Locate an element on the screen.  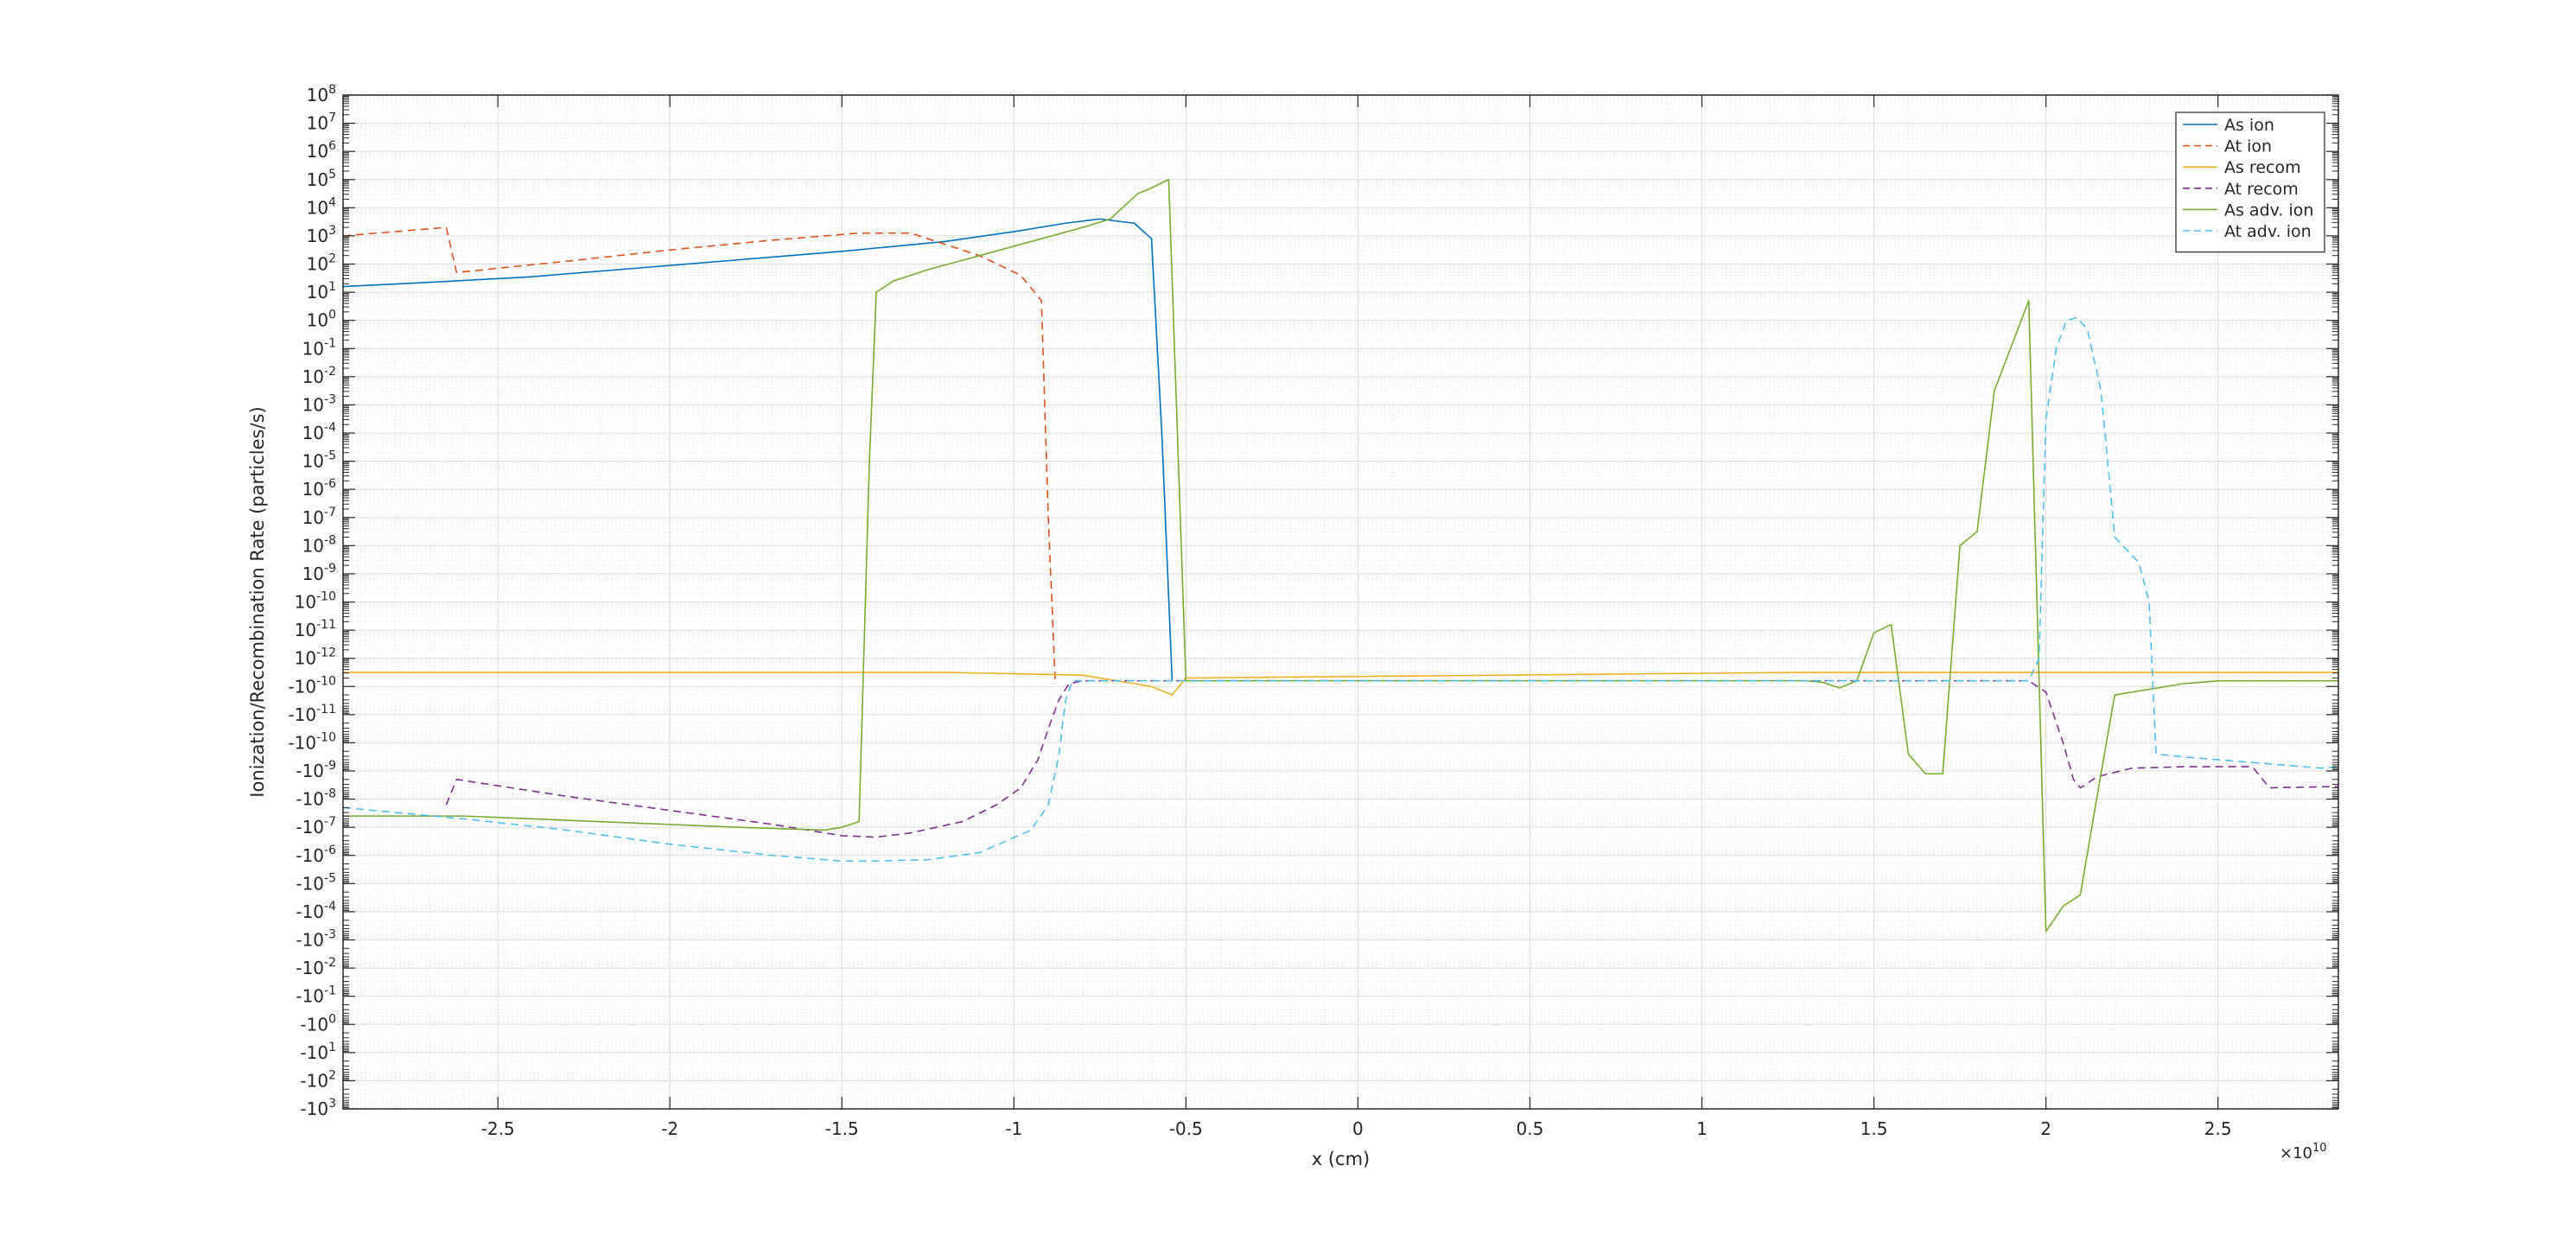
y-tick-label: 101 is located at coordinates (321, 291).